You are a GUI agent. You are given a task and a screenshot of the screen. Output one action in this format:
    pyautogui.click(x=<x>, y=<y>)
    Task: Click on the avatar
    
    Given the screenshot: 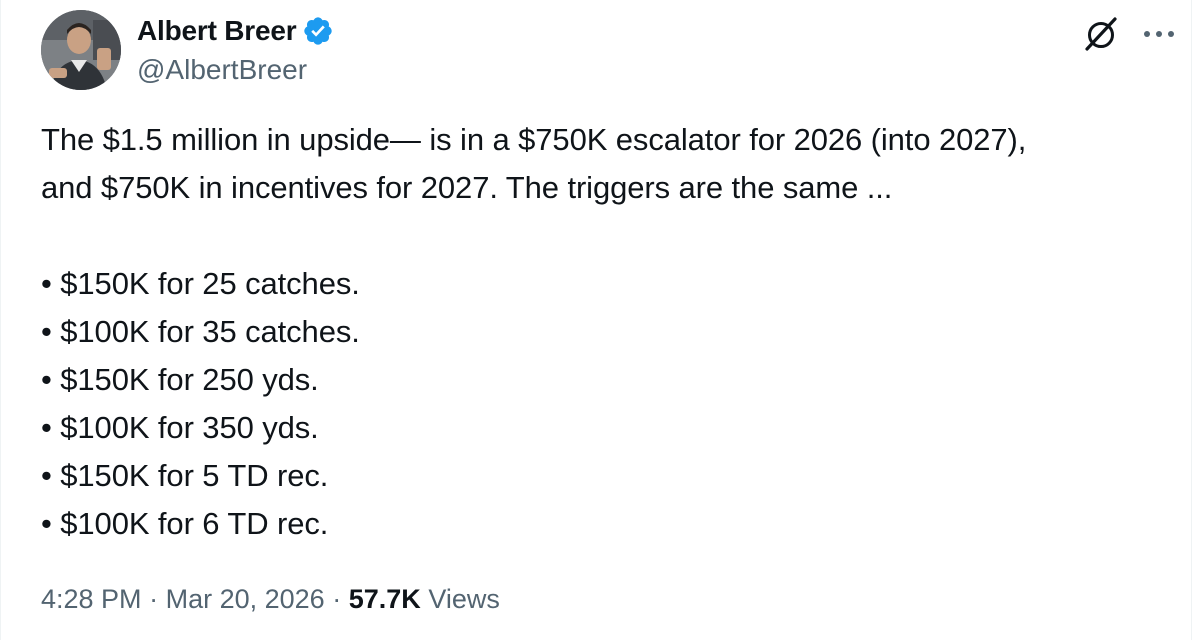 What is the action you would take?
    pyautogui.click(x=81, y=50)
    